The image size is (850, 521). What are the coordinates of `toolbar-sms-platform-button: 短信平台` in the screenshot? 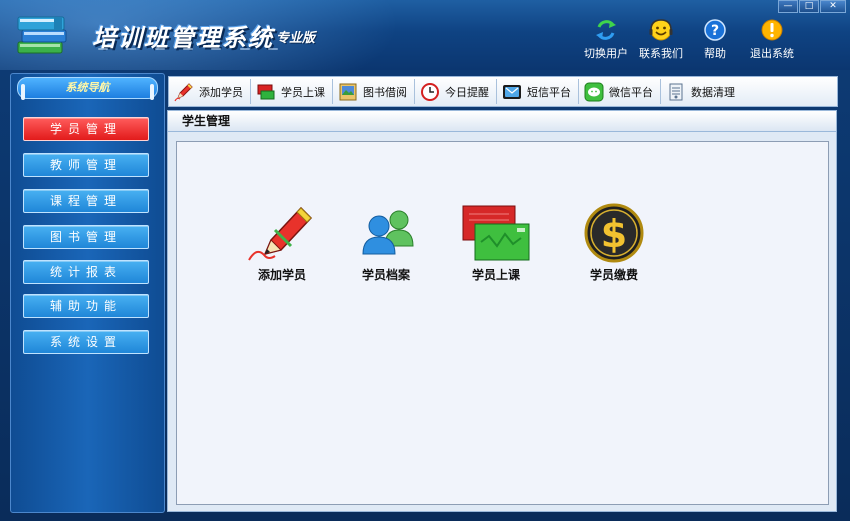 It's located at (538, 91).